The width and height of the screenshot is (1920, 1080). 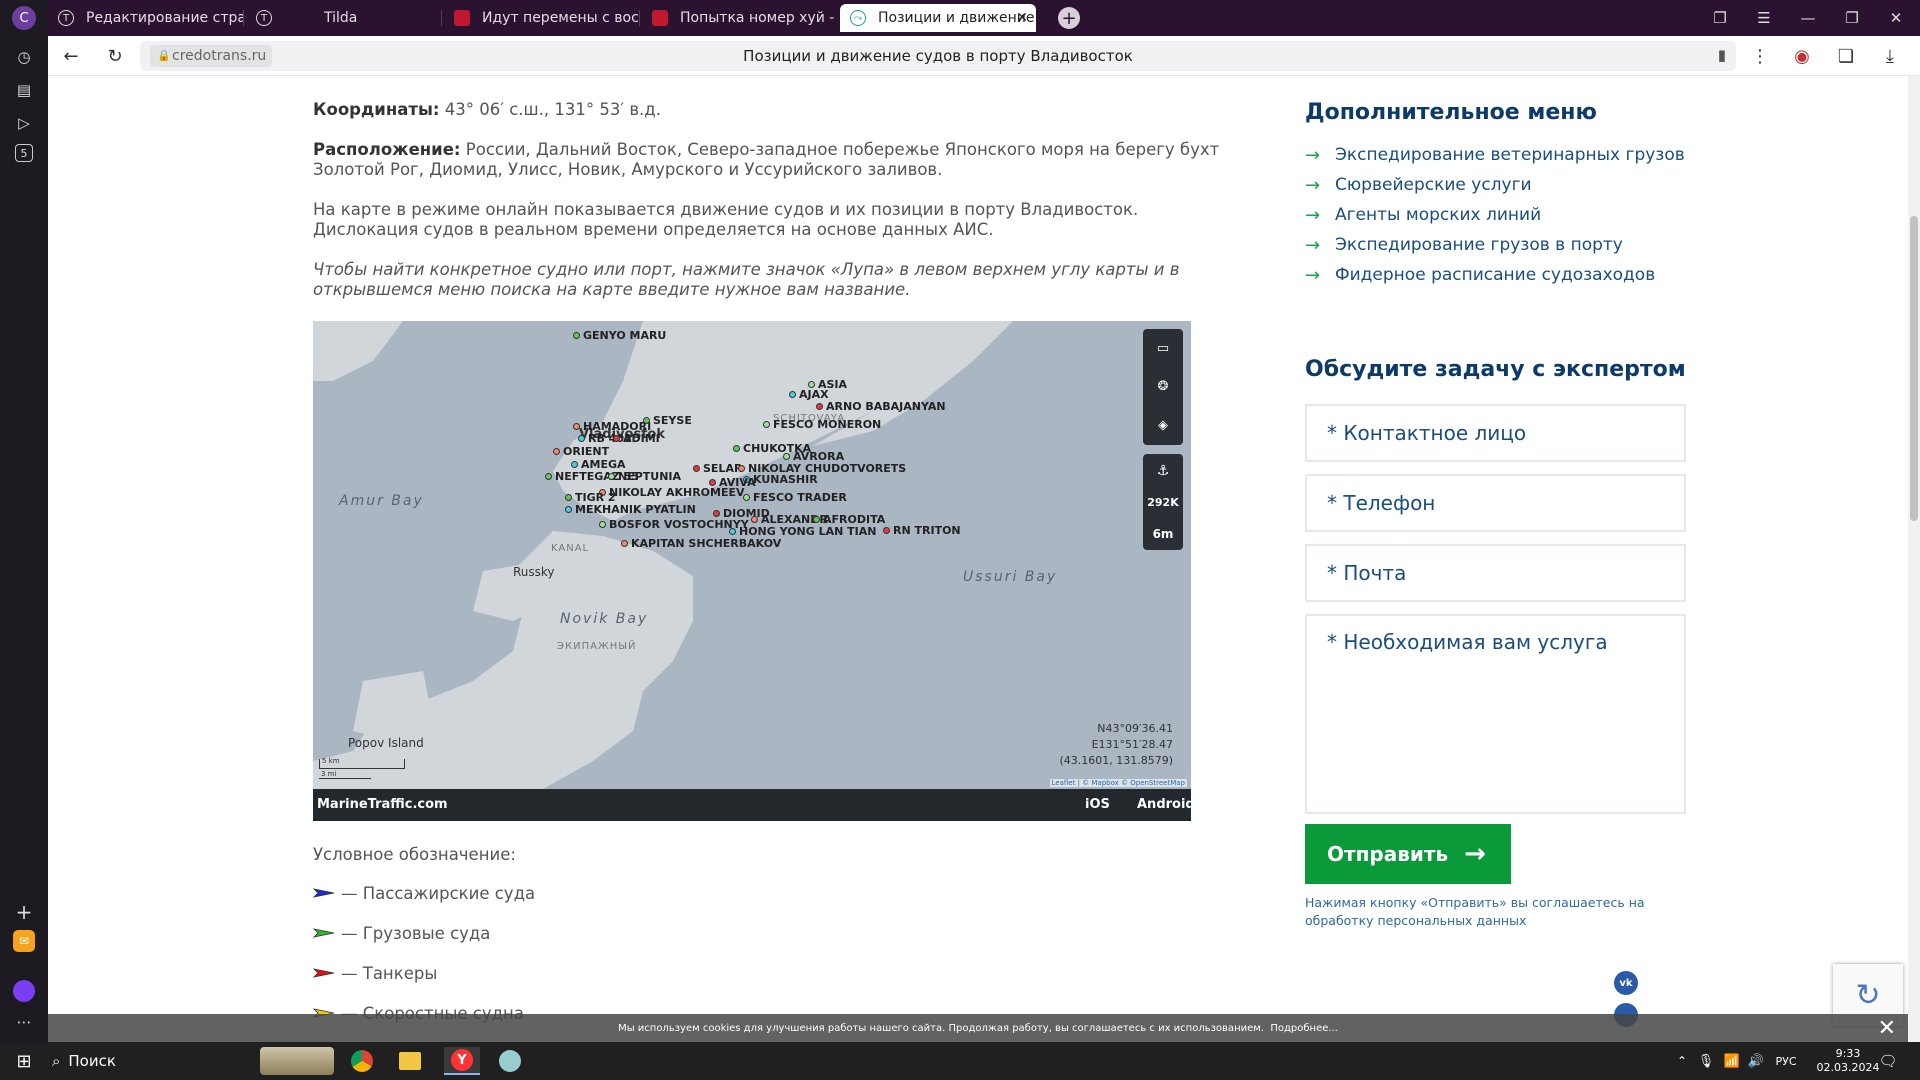 What do you see at coordinates (1732, 1061) in the screenshot?
I see `network-icon: 📶` at bounding box center [1732, 1061].